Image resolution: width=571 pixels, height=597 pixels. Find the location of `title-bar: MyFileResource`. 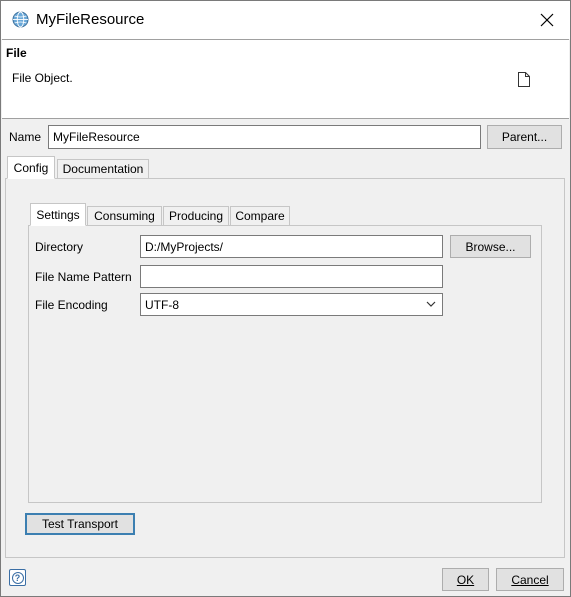

title-bar: MyFileResource is located at coordinates (285, 20).